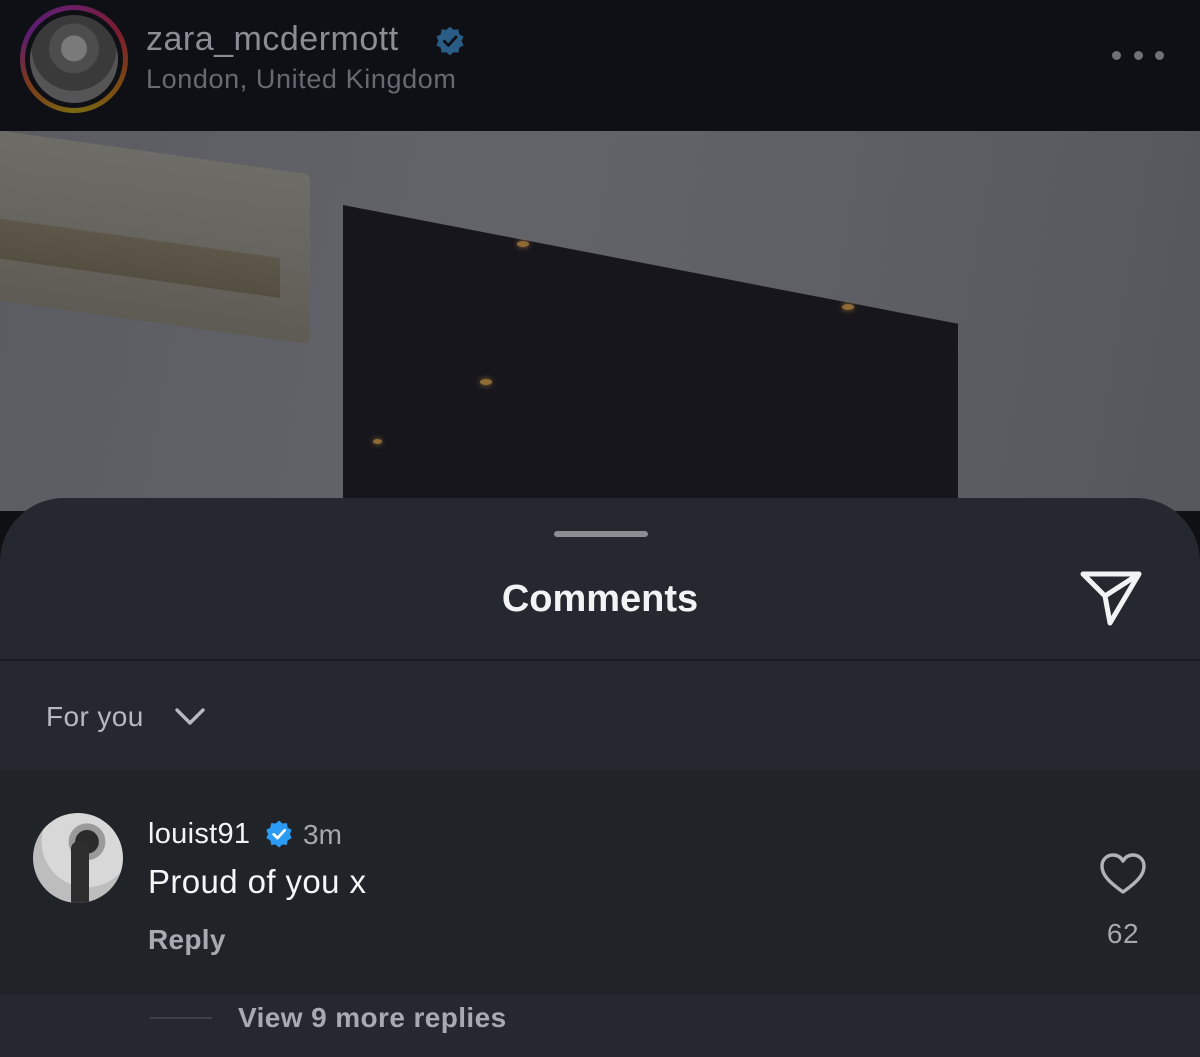  What do you see at coordinates (372, 1018) in the screenshot?
I see `view-more-replies-button: View 9 more replies` at bounding box center [372, 1018].